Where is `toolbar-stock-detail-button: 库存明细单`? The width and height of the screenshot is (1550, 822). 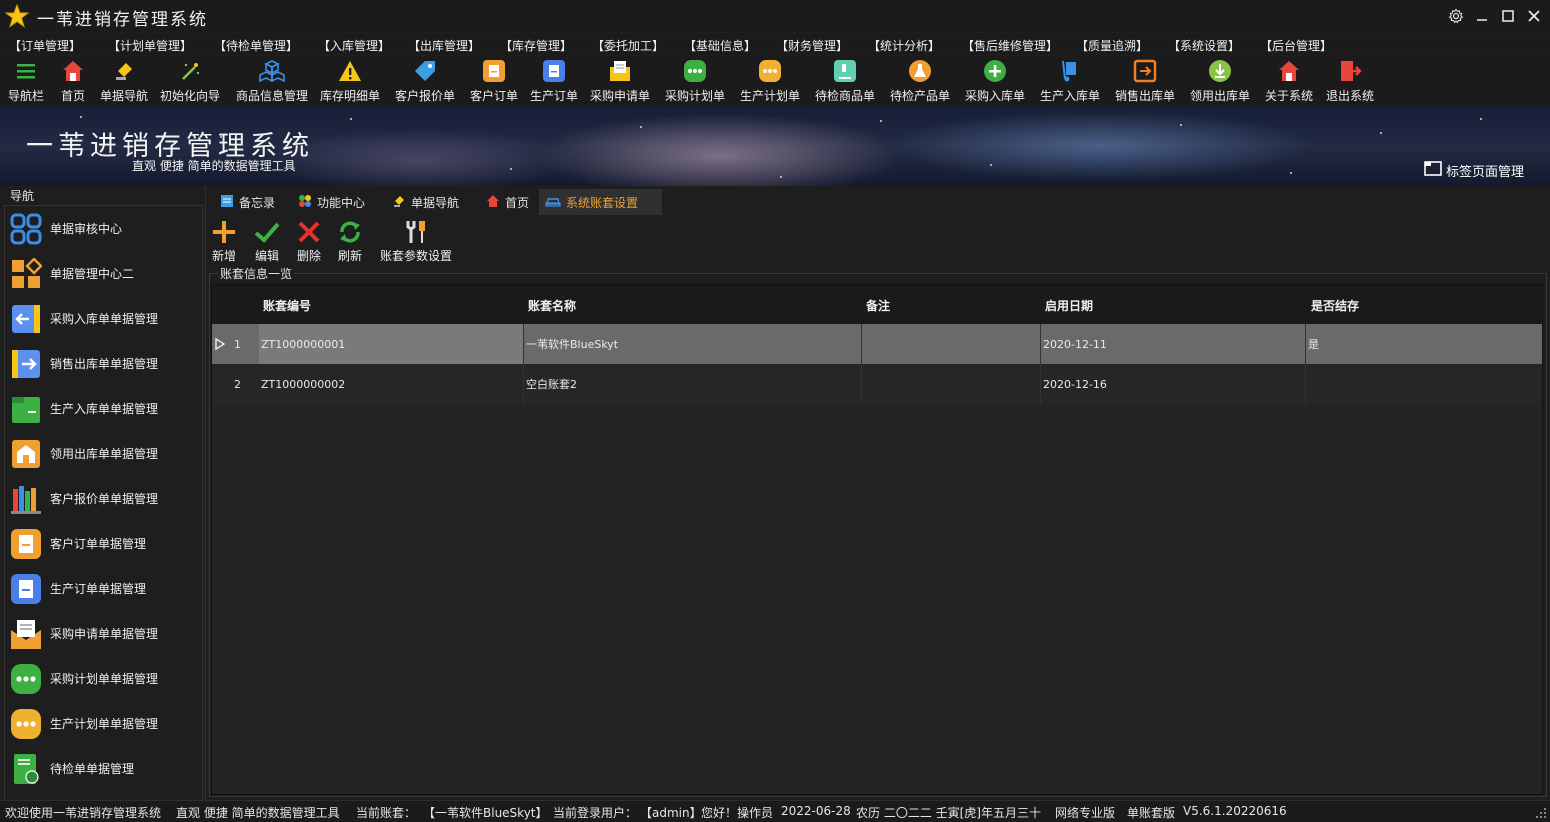
toolbar-stock-detail-button: 库存明细单 is located at coordinates (350, 81).